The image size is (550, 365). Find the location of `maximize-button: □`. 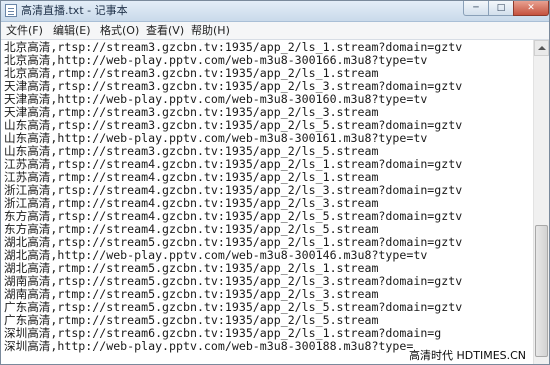

maximize-button: □ is located at coordinates (501, 8).